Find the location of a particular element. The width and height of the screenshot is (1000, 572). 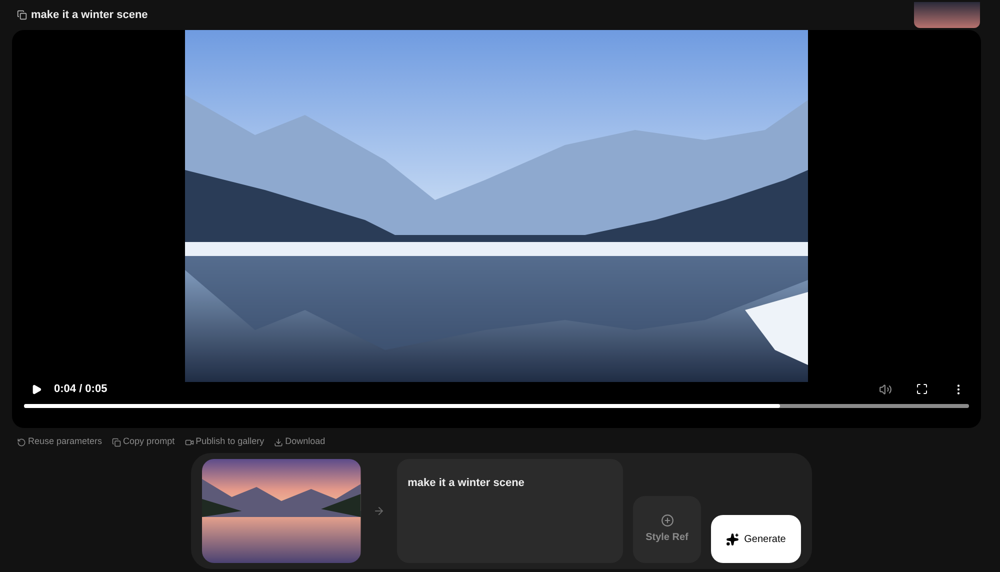

action-link: Copy prompt is located at coordinates (143, 442).